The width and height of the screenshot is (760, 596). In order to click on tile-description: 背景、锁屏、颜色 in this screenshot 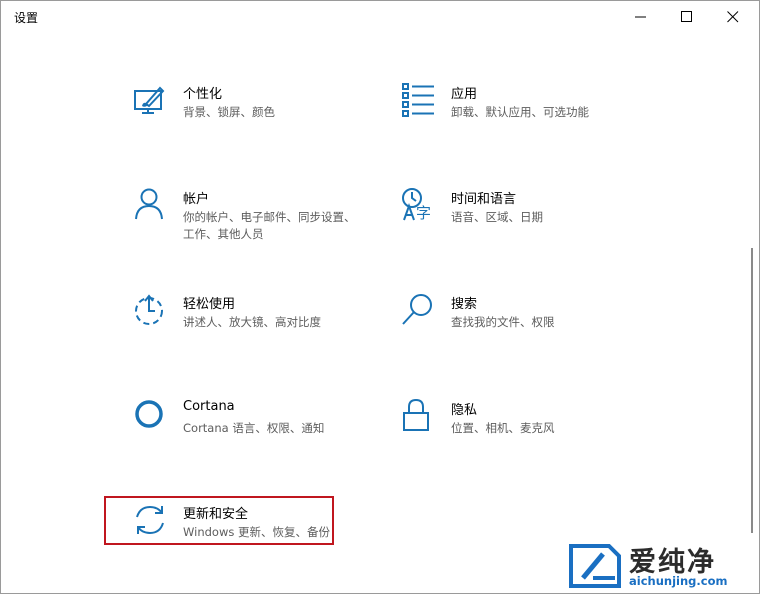, I will do `click(229, 112)`.